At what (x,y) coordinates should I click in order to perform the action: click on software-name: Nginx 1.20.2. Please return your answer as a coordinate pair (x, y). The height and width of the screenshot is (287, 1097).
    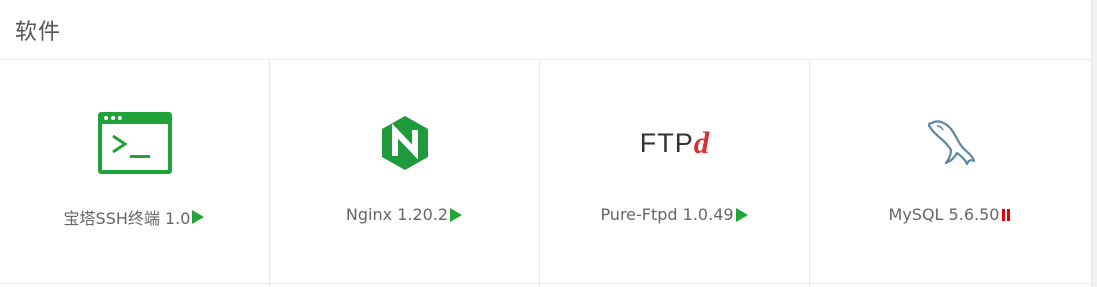
    Looking at the image, I should click on (397, 214).